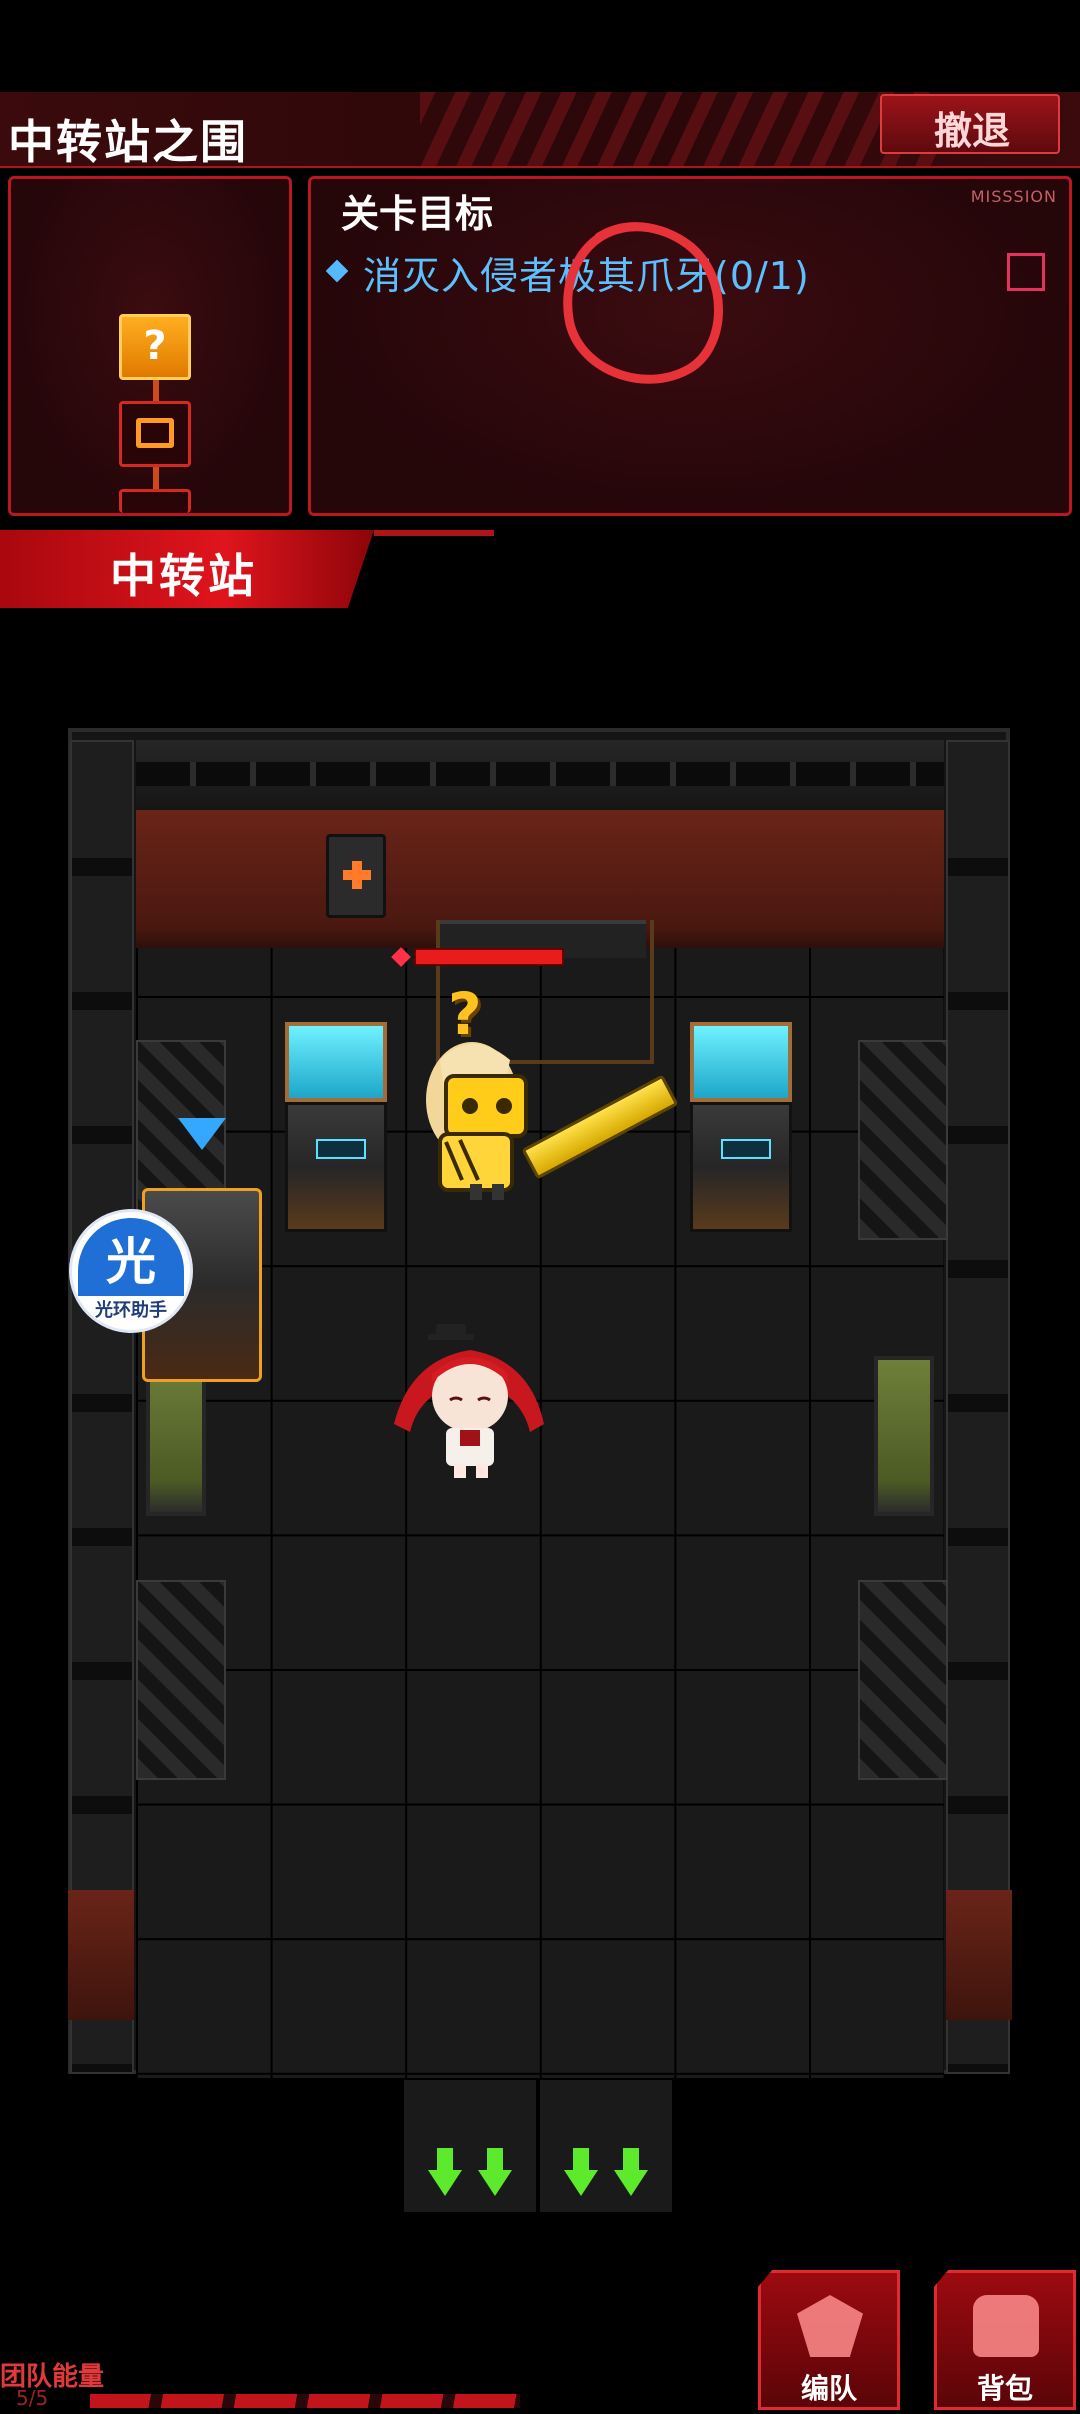 This screenshot has width=1080, height=2414. What do you see at coordinates (1026, 272) in the screenshot?
I see `objective-checkbox` at bounding box center [1026, 272].